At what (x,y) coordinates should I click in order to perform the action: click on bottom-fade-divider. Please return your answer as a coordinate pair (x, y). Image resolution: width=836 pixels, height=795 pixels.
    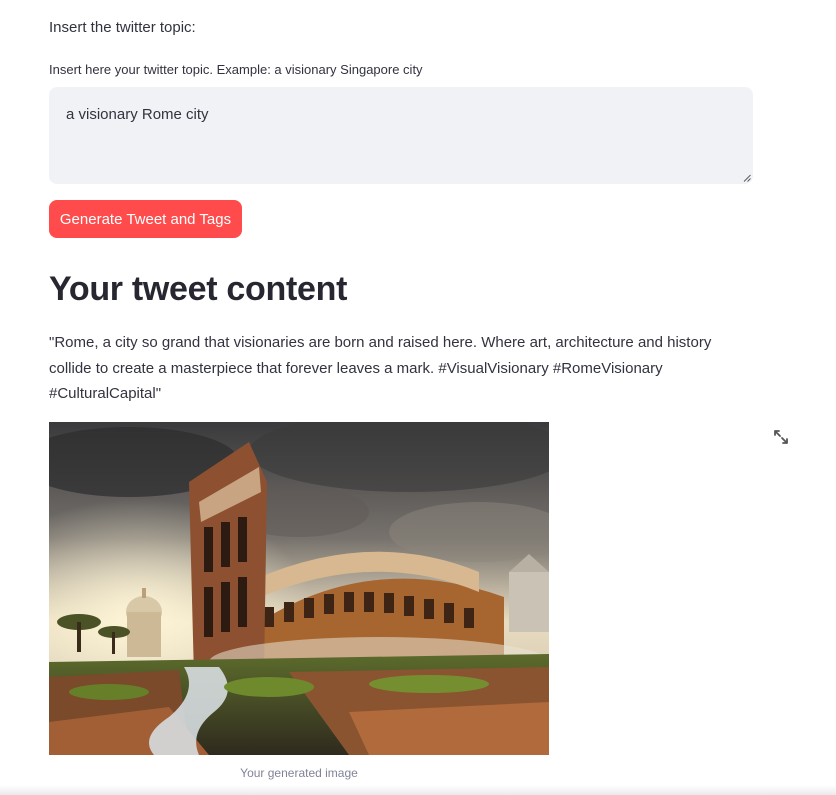
    Looking at the image, I should click on (418, 790).